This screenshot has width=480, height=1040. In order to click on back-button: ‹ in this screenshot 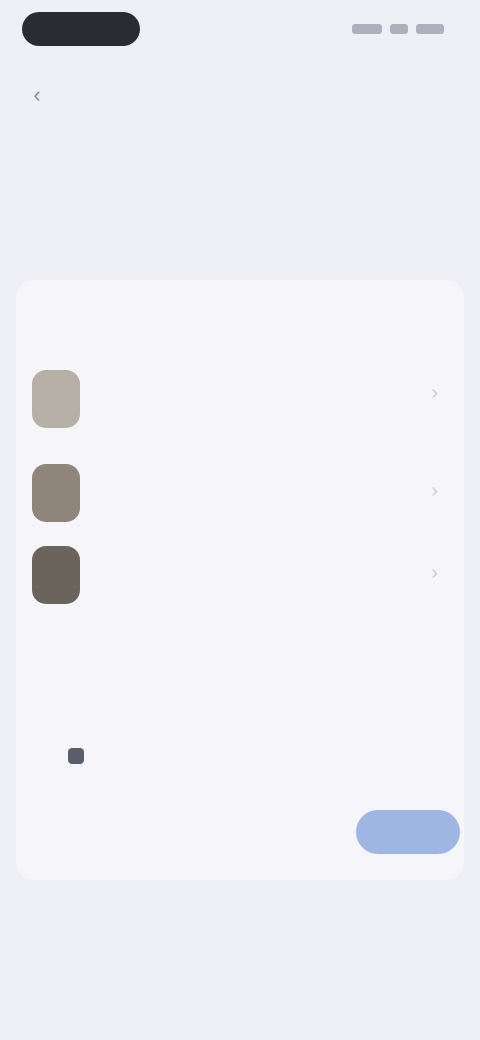, I will do `click(37, 95)`.